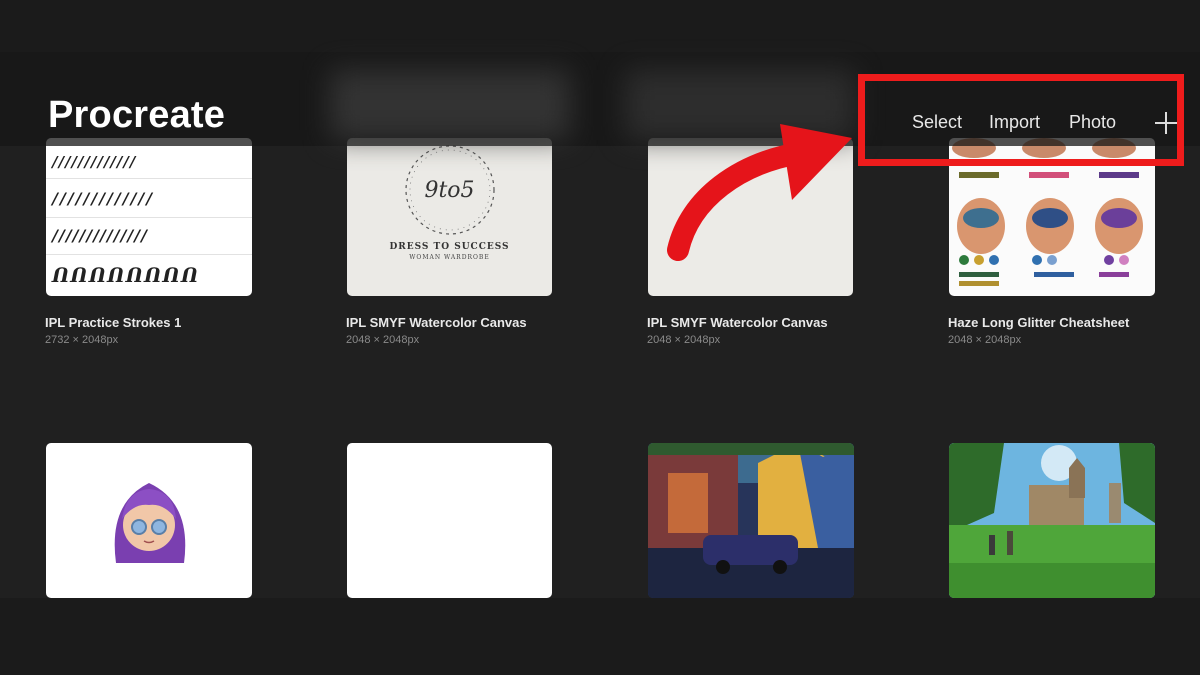 This screenshot has height=675, width=1200. What do you see at coordinates (1038, 322) in the screenshot?
I see `artwork-title: Haze Long Glitter Cheatsheet` at bounding box center [1038, 322].